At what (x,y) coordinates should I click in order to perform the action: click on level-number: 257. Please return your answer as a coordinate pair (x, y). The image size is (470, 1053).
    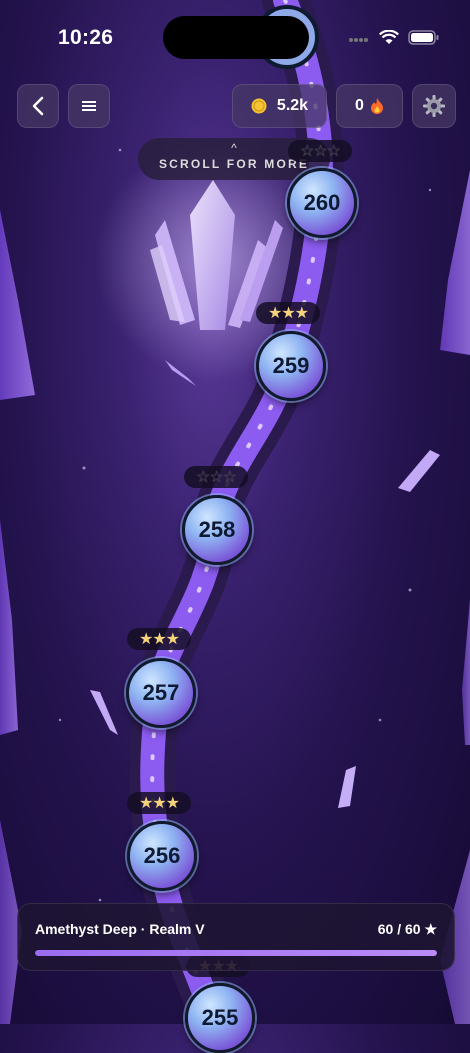
    Looking at the image, I should click on (161, 692).